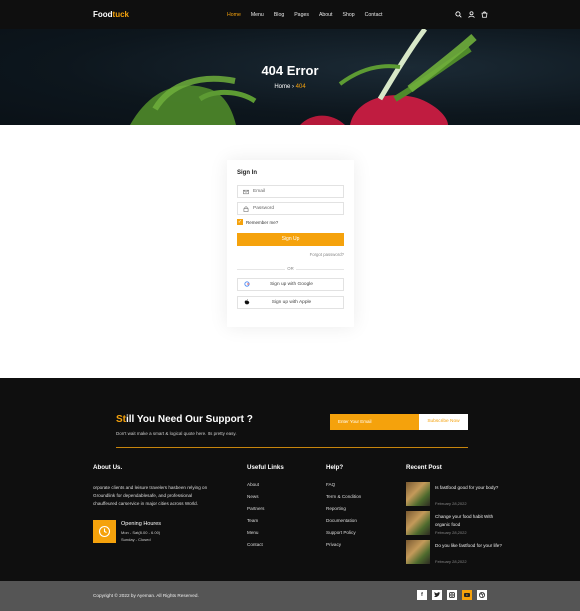  I want to click on search-icon, so click(458, 14).